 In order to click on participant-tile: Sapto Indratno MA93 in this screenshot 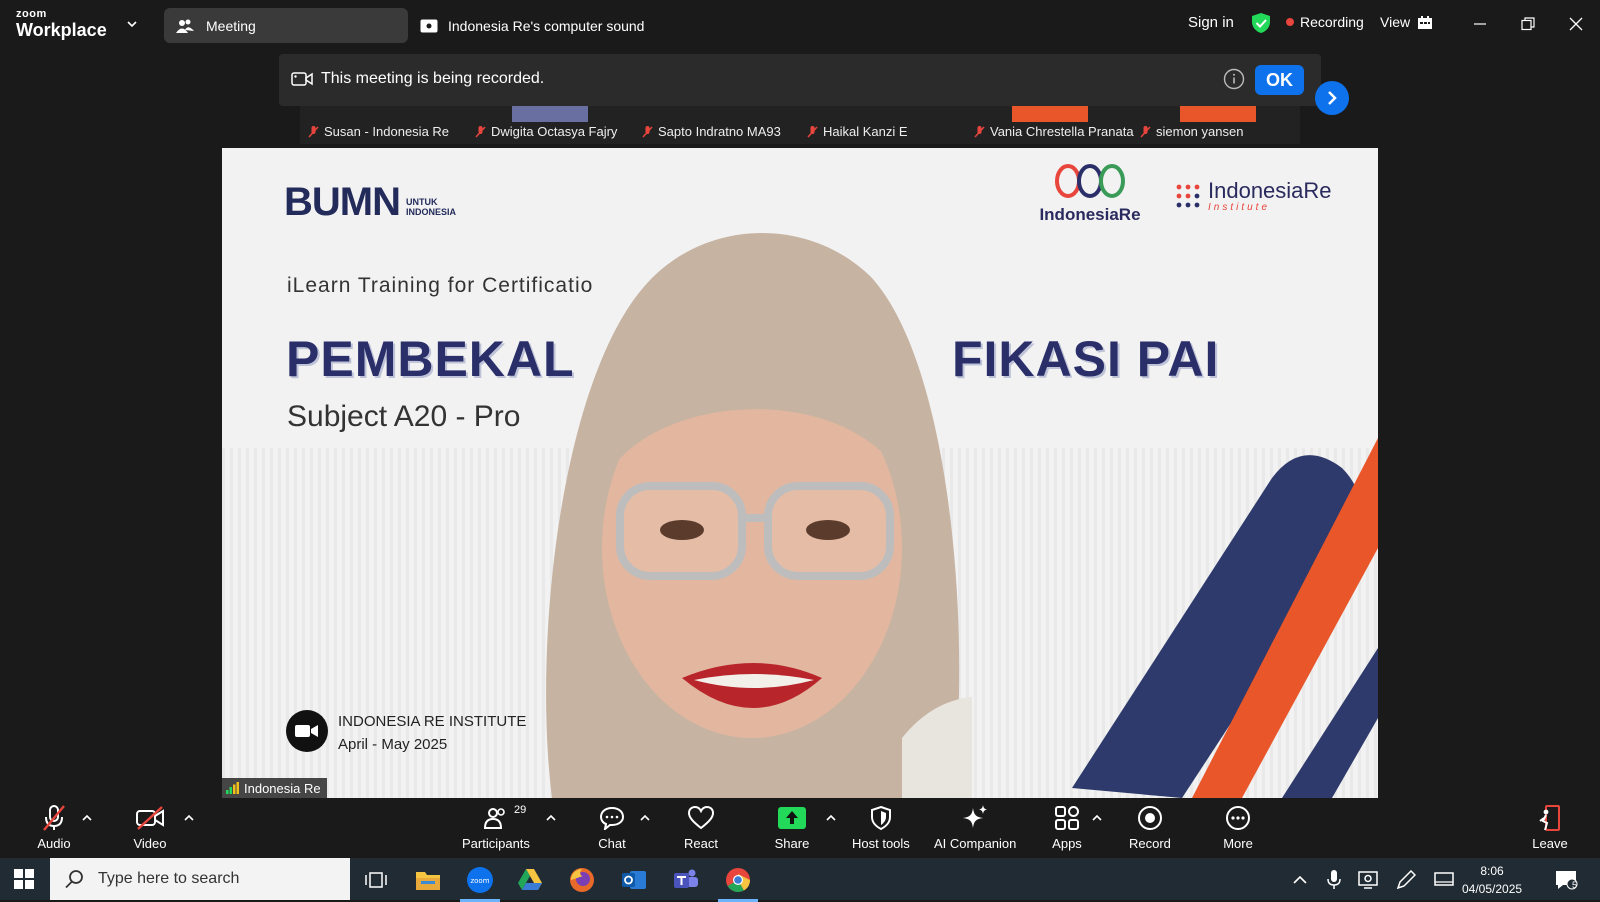, I will do `click(711, 131)`.